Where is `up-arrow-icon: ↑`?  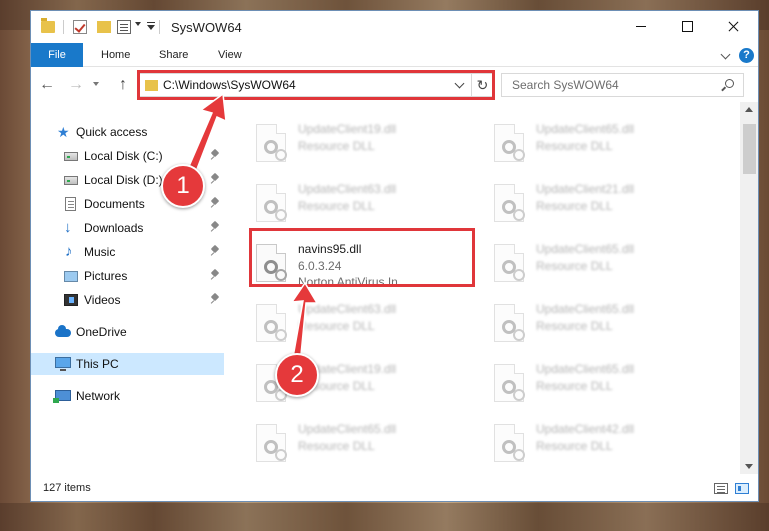
up-arrow-icon: ↑ is located at coordinates (123, 85).